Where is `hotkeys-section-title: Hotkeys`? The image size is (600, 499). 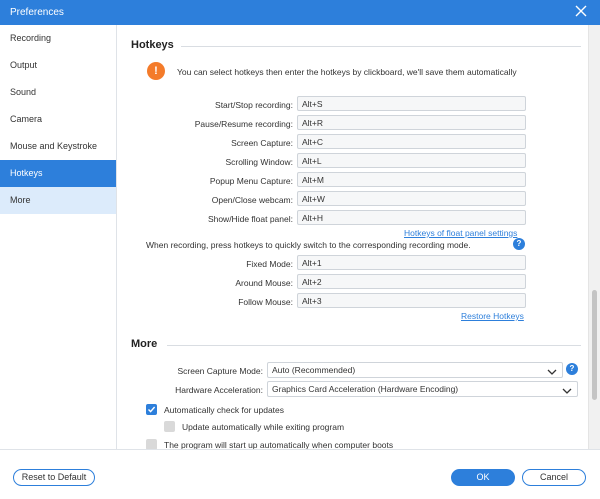 hotkeys-section-title: Hotkeys is located at coordinates (152, 45).